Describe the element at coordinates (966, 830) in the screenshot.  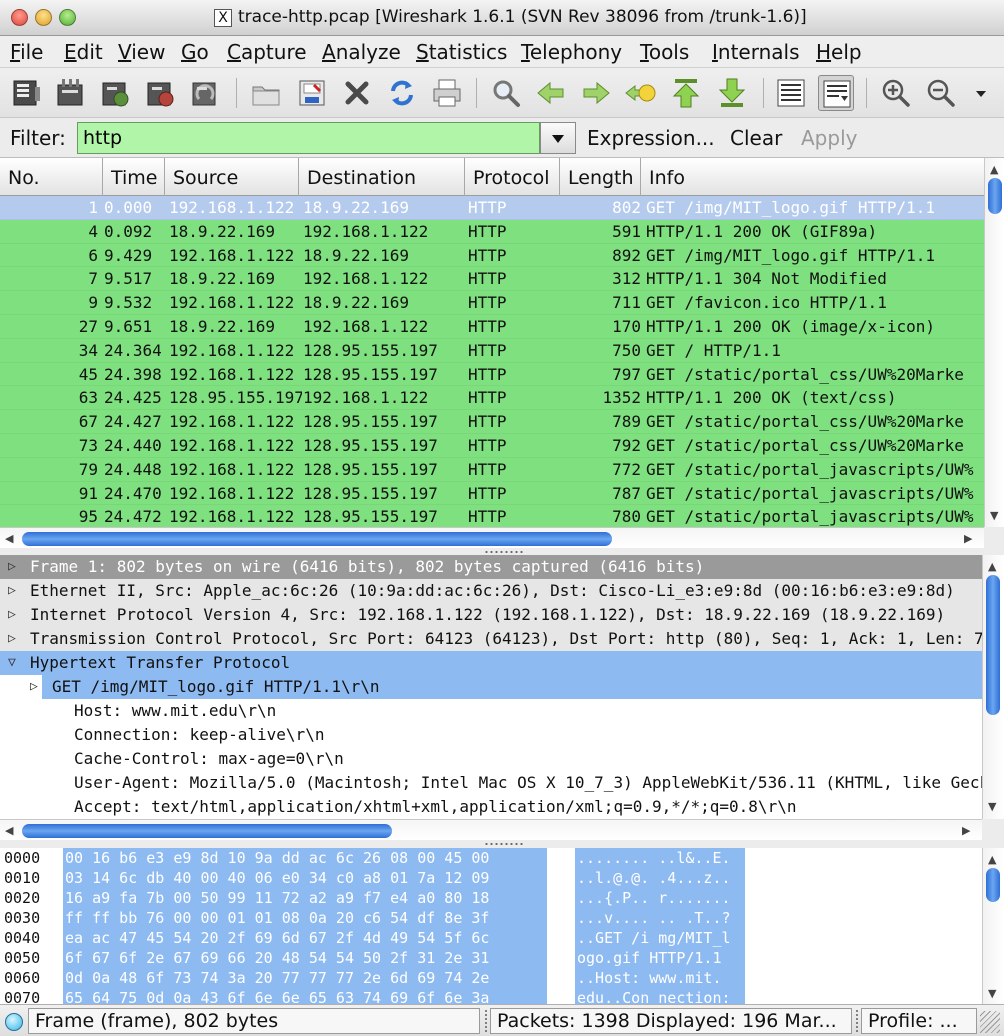
I see `scroll-right-arrow-icon: ▶` at that location.